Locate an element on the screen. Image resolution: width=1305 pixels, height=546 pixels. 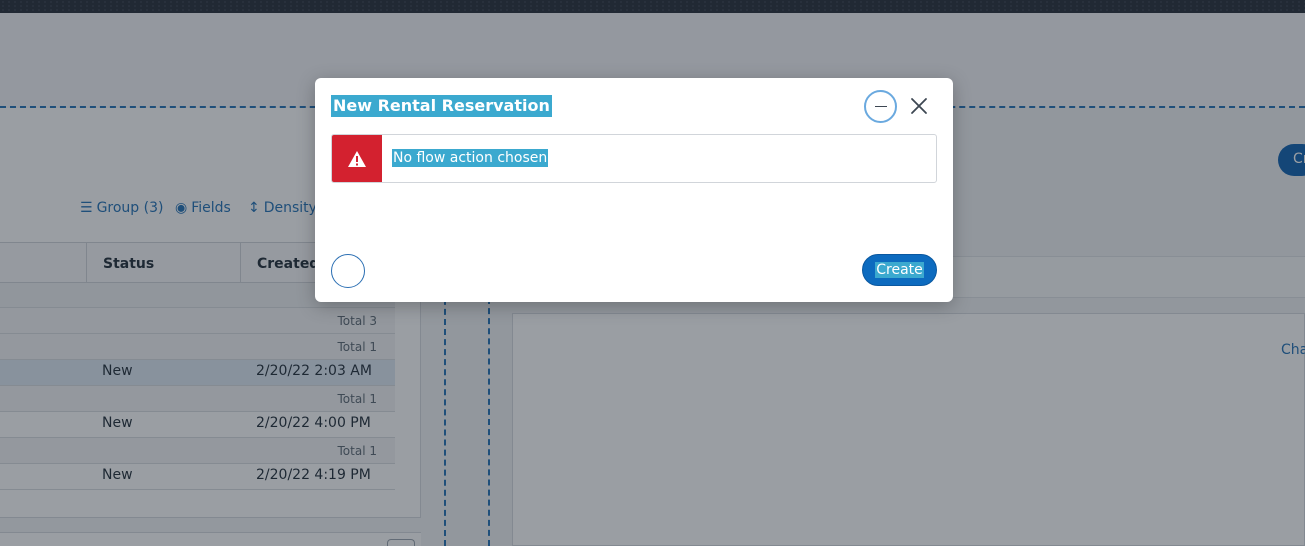
create-label: Create is located at coordinates (899, 270).